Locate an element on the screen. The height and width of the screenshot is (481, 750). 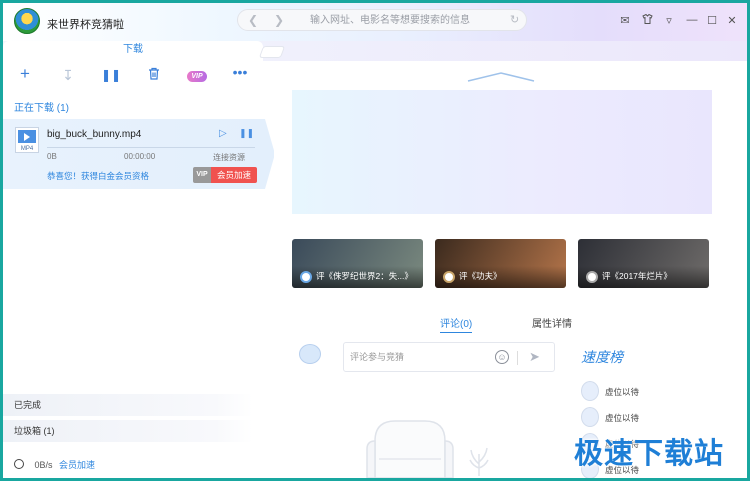
close-icon: ✕ is located at coordinates (732, 20).